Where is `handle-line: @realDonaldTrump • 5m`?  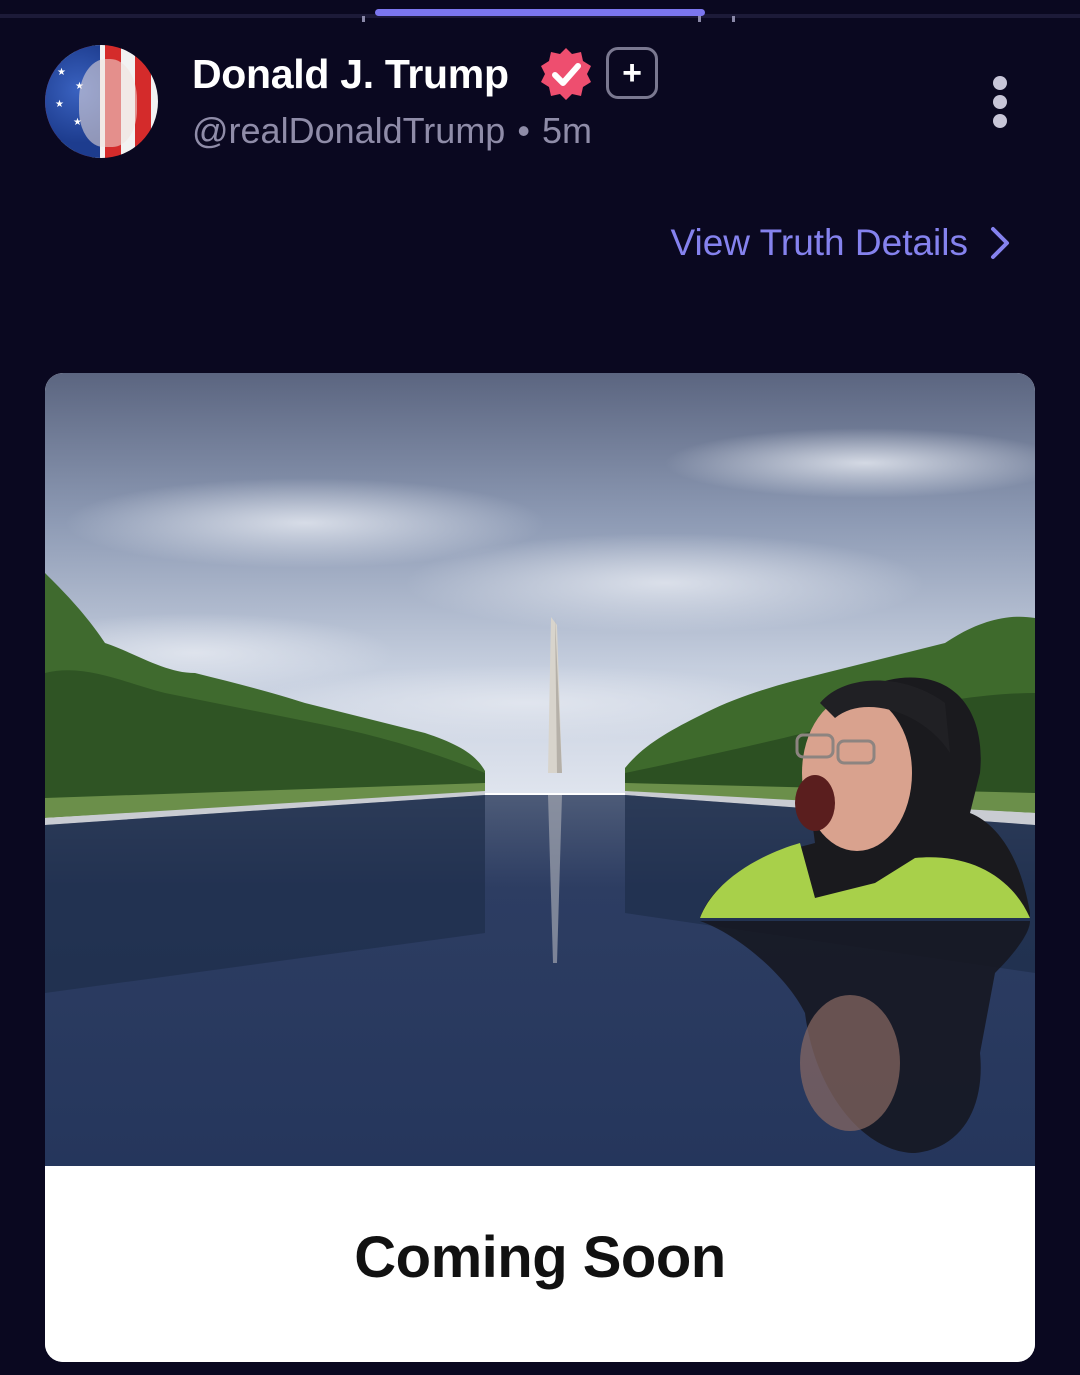
handle-line: @realDonaldTrump • 5m is located at coordinates (392, 131).